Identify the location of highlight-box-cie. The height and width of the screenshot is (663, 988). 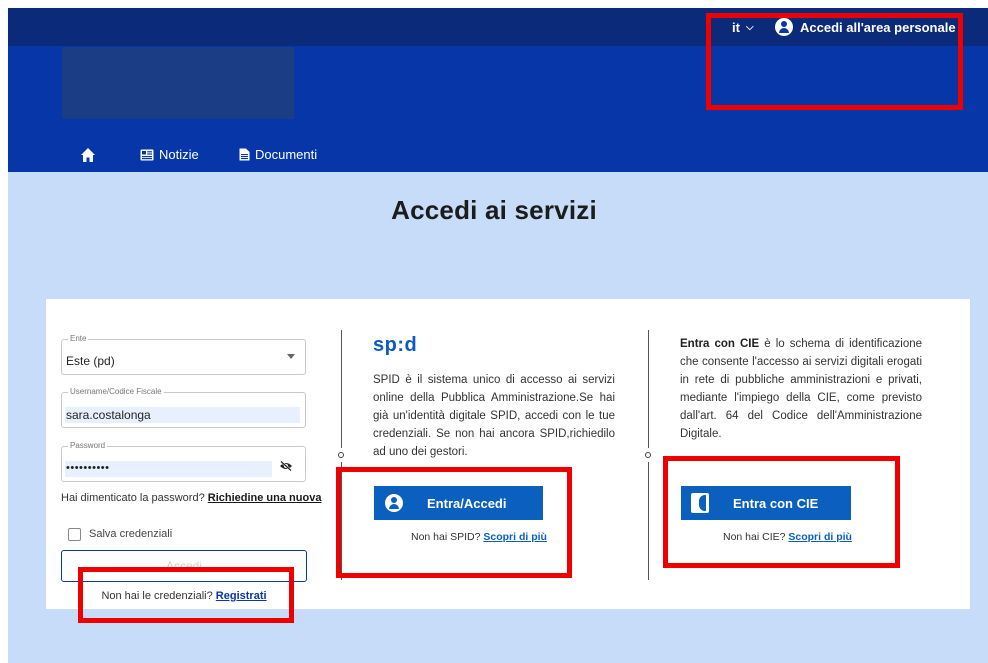
(781, 512).